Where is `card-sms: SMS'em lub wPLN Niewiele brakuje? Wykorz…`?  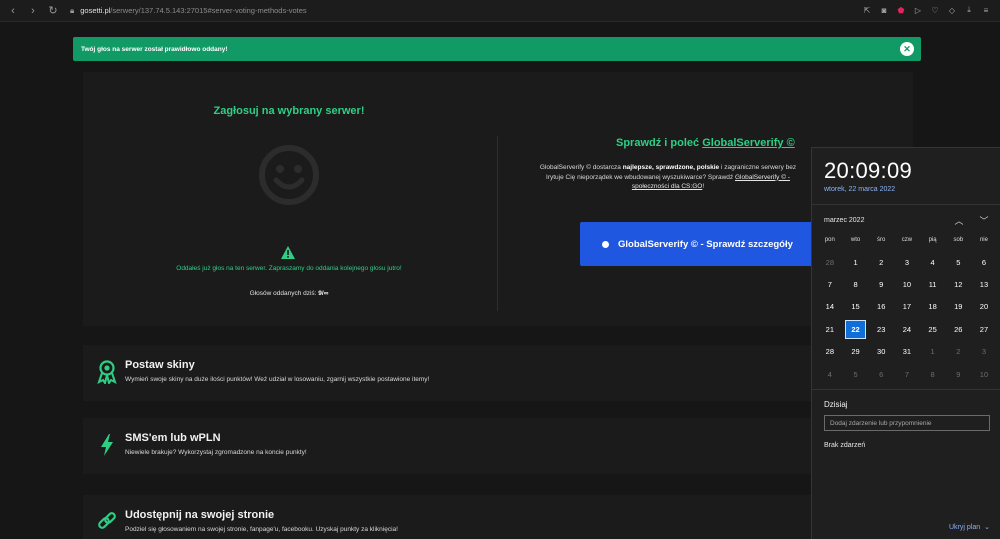
card-sms: SMS'em lub wPLN Niewiele brakuje? Wykorz… is located at coordinates (498, 446).